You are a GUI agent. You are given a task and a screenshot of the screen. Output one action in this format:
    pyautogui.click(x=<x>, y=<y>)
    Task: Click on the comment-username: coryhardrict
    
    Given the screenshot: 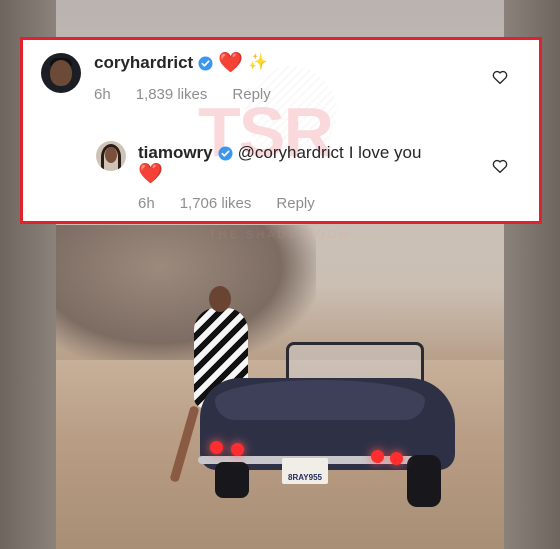 What is the action you would take?
    pyautogui.click(x=143, y=63)
    